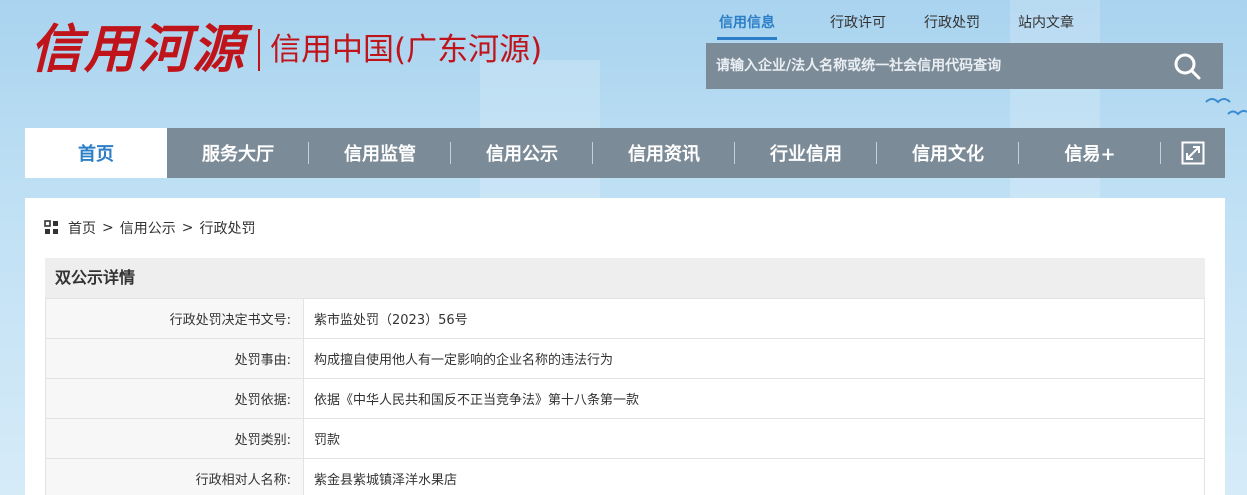  I want to click on search-bar, so click(964, 66).